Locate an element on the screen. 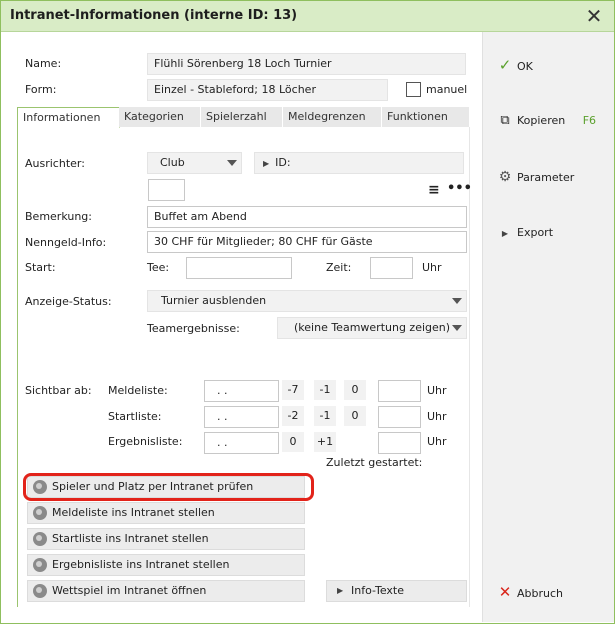  name-field: Flühli Sörenberg 18 Loch Turnier is located at coordinates (306, 64).